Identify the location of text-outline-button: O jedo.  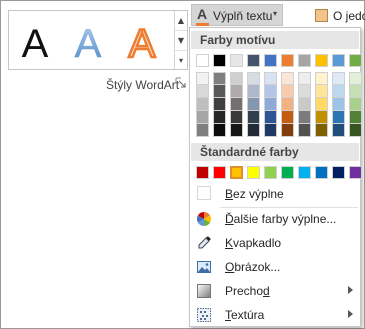
(339, 16).